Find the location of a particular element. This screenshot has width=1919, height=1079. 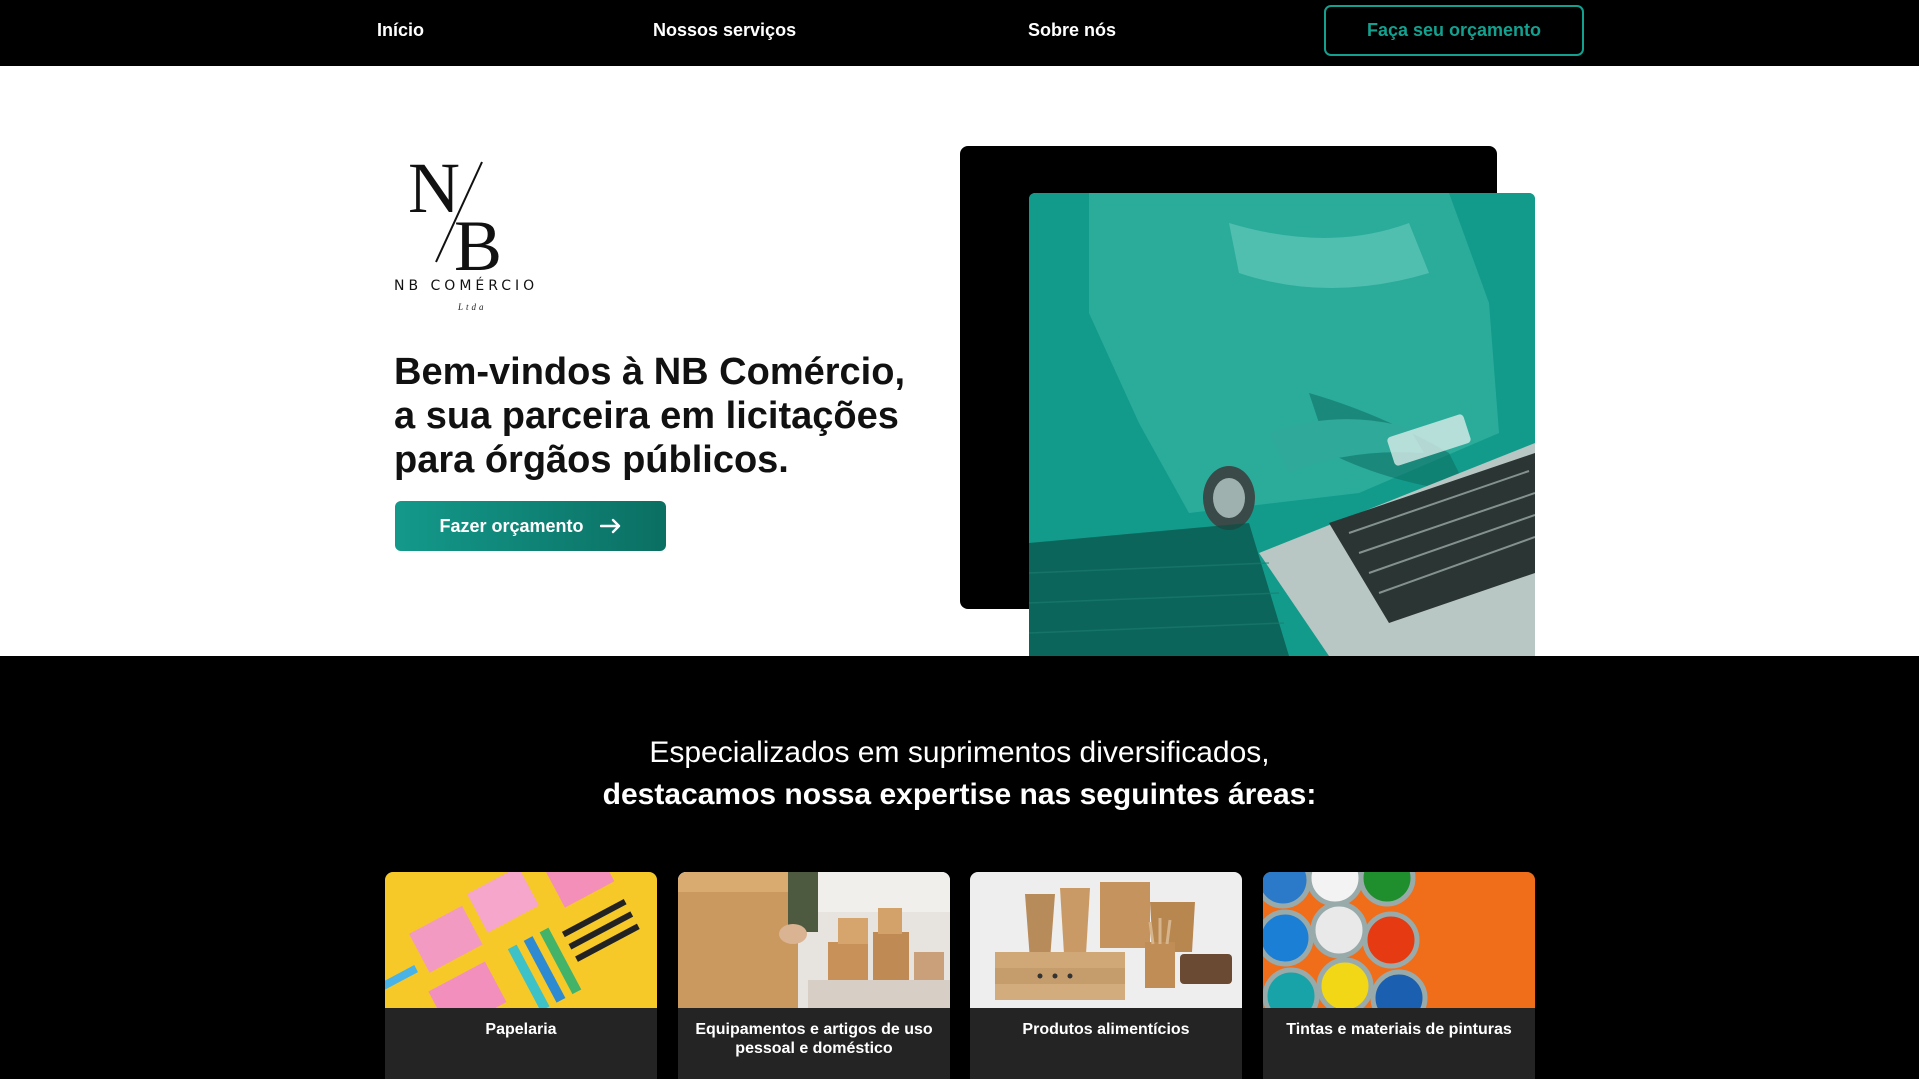

nav-inicio-link: Início is located at coordinates (400, 30).